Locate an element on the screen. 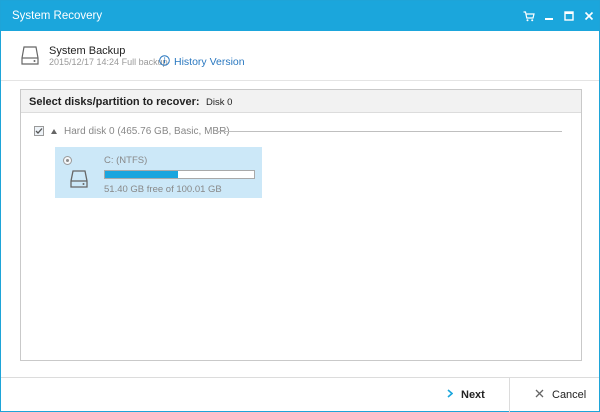 Image resolution: width=600 pixels, height=412 pixels. divider-line is located at coordinates (389, 131).